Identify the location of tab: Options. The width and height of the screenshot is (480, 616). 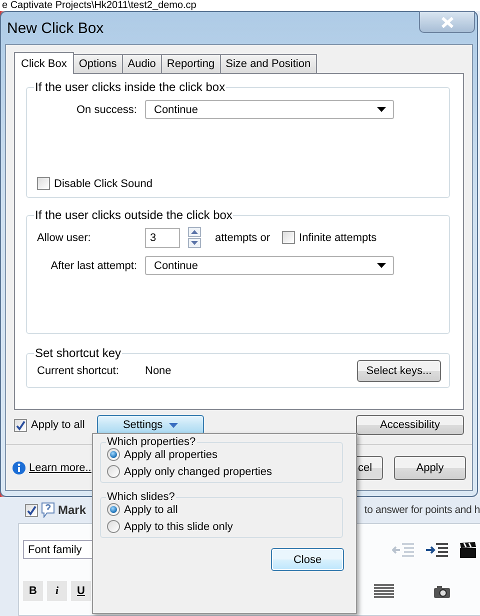
(97, 63).